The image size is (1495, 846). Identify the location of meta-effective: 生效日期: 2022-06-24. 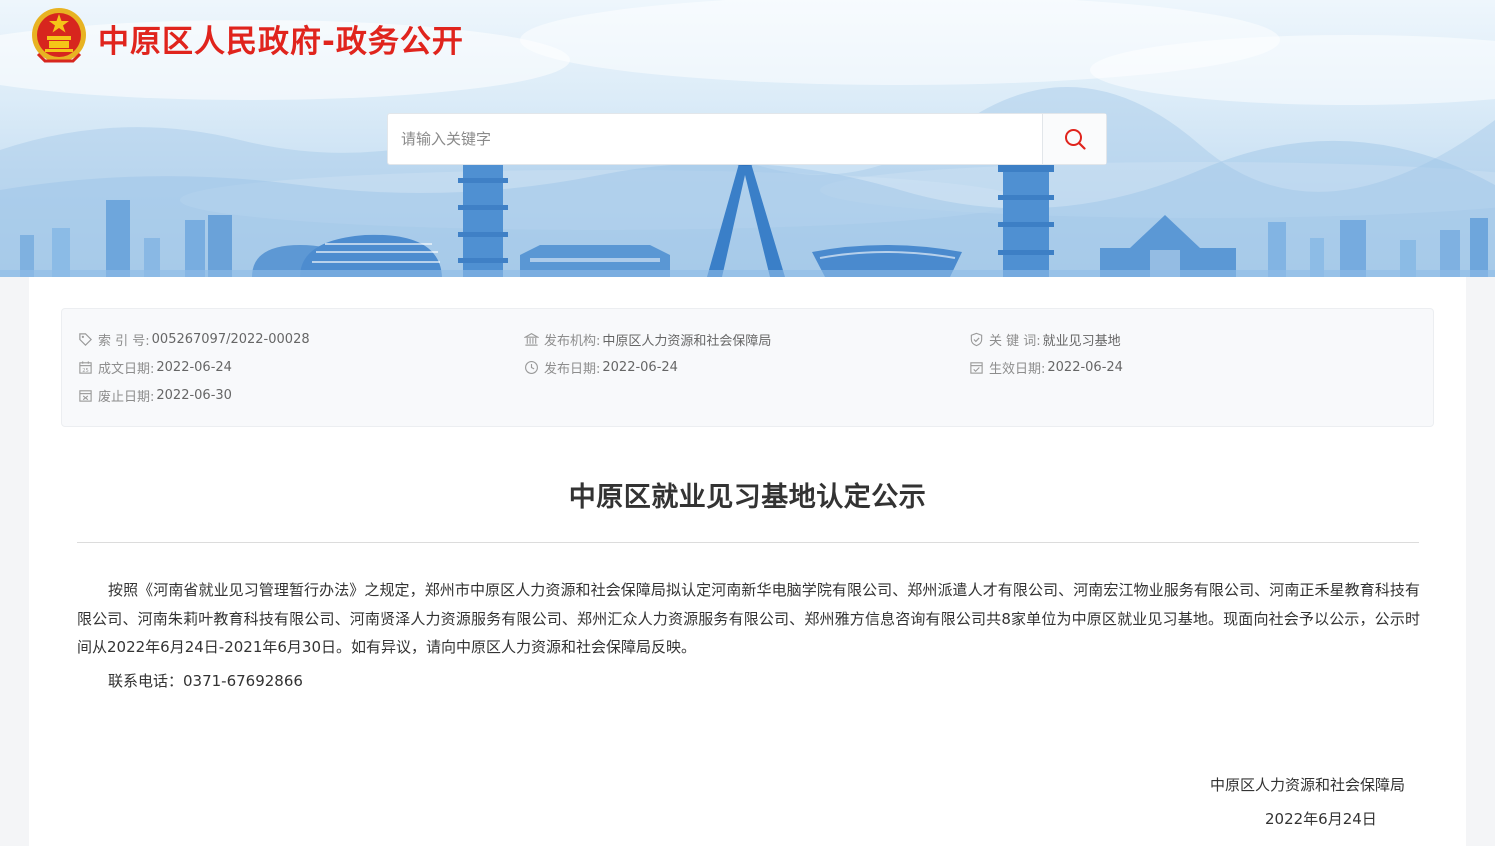
(1046, 367).